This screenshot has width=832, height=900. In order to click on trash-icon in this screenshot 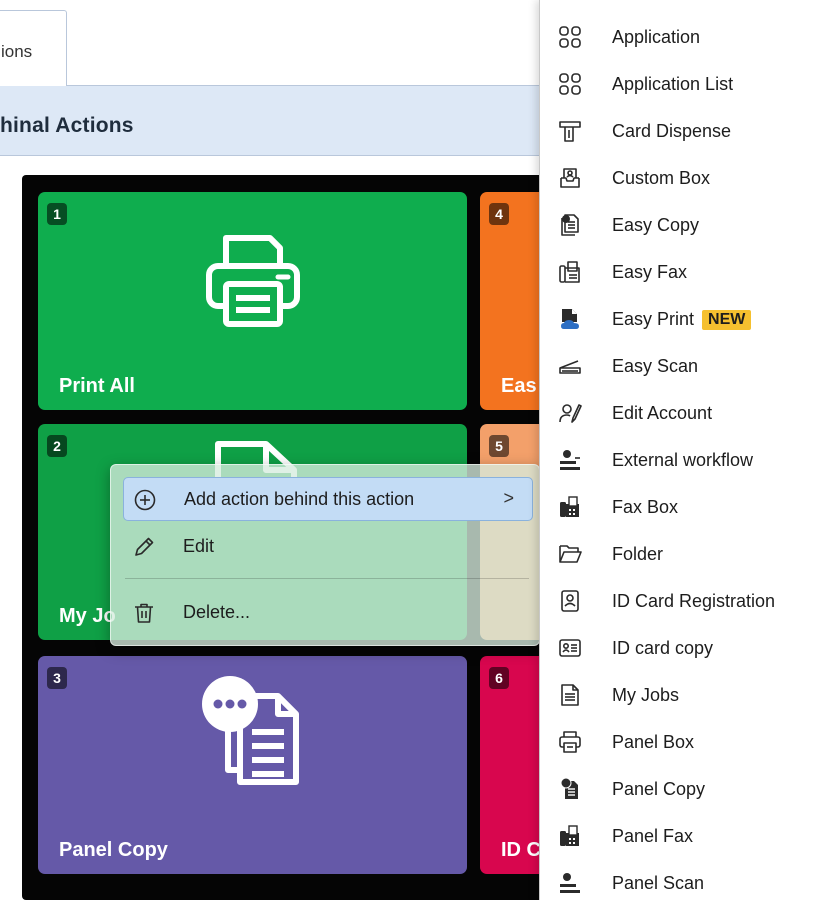, I will do `click(144, 613)`.